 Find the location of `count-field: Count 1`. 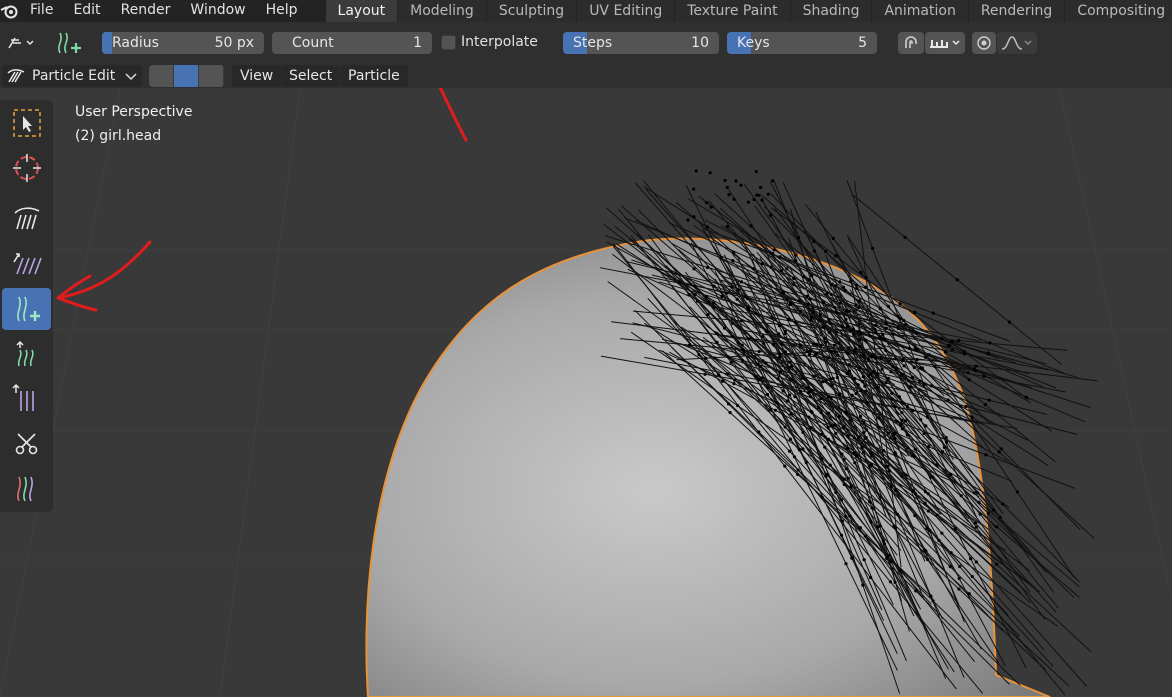

count-field: Count 1 is located at coordinates (352, 43).